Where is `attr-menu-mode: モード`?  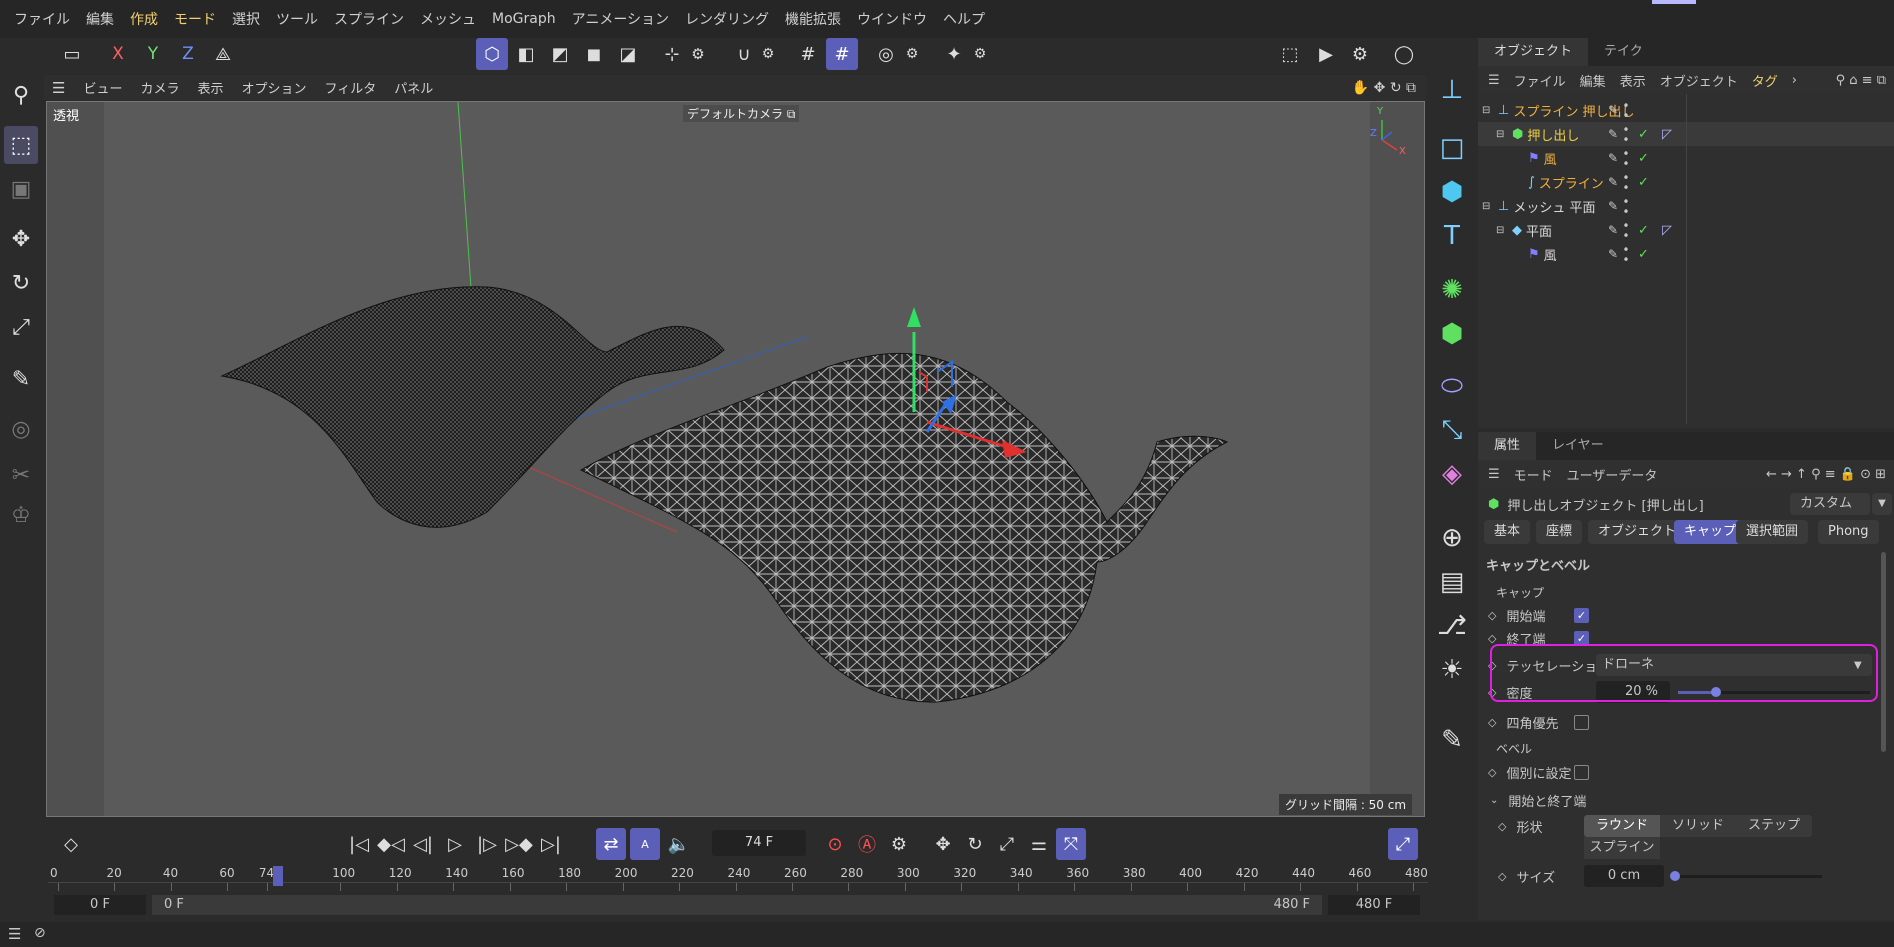 attr-menu-mode: モード is located at coordinates (1533, 474).